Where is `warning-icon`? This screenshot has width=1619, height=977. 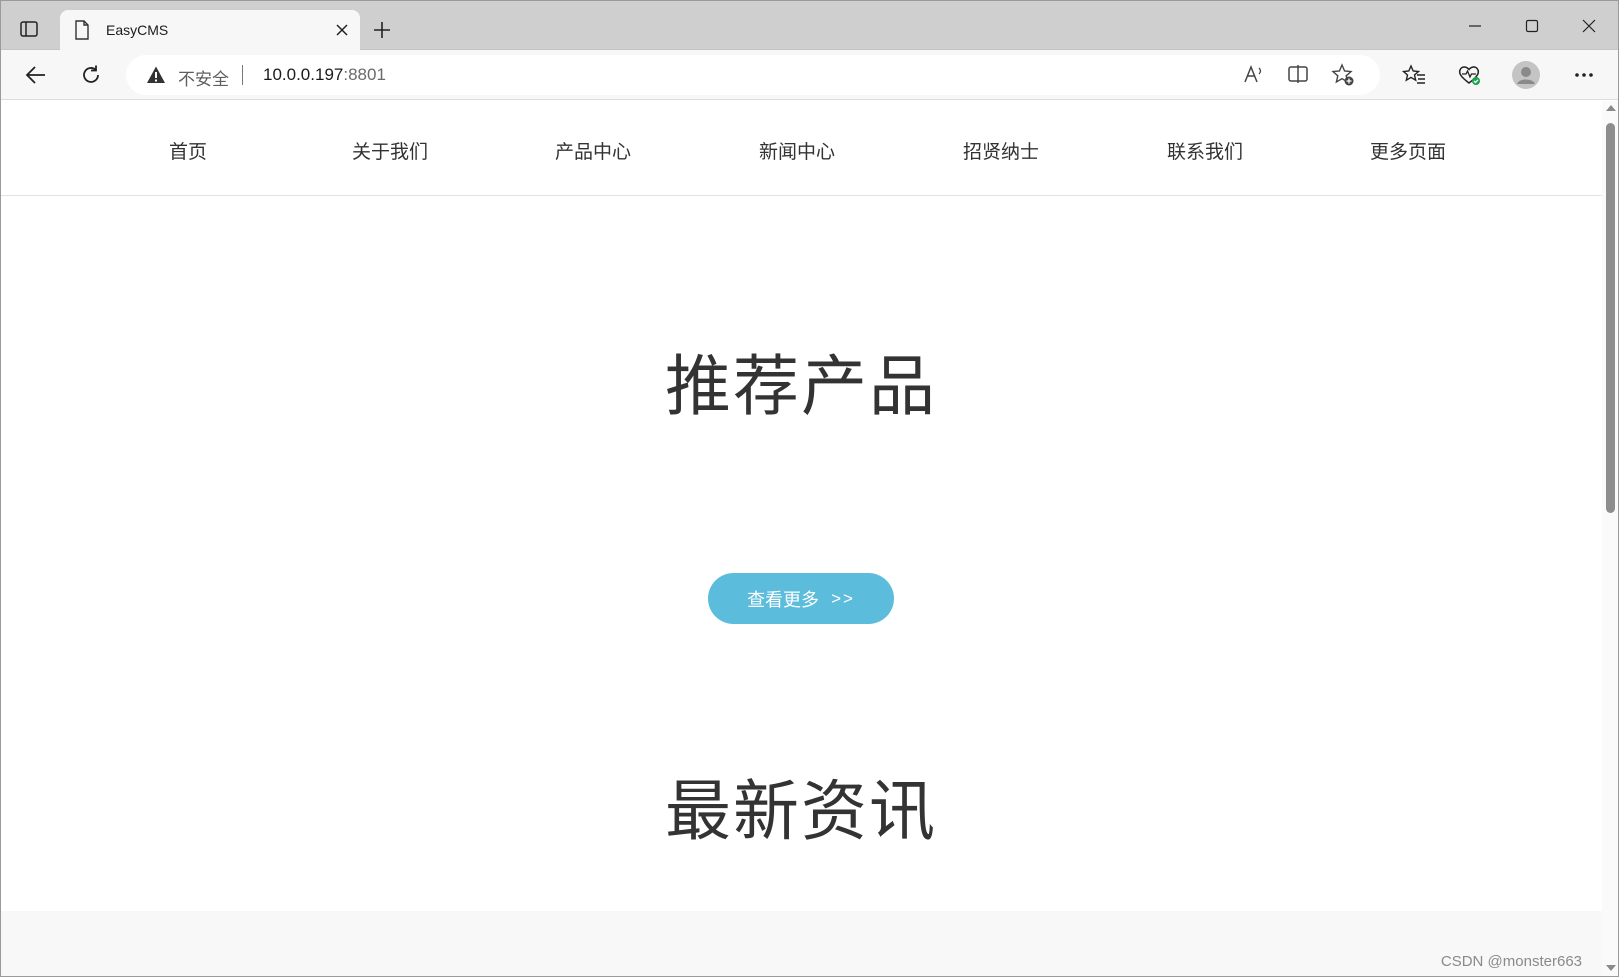 warning-icon is located at coordinates (156, 75).